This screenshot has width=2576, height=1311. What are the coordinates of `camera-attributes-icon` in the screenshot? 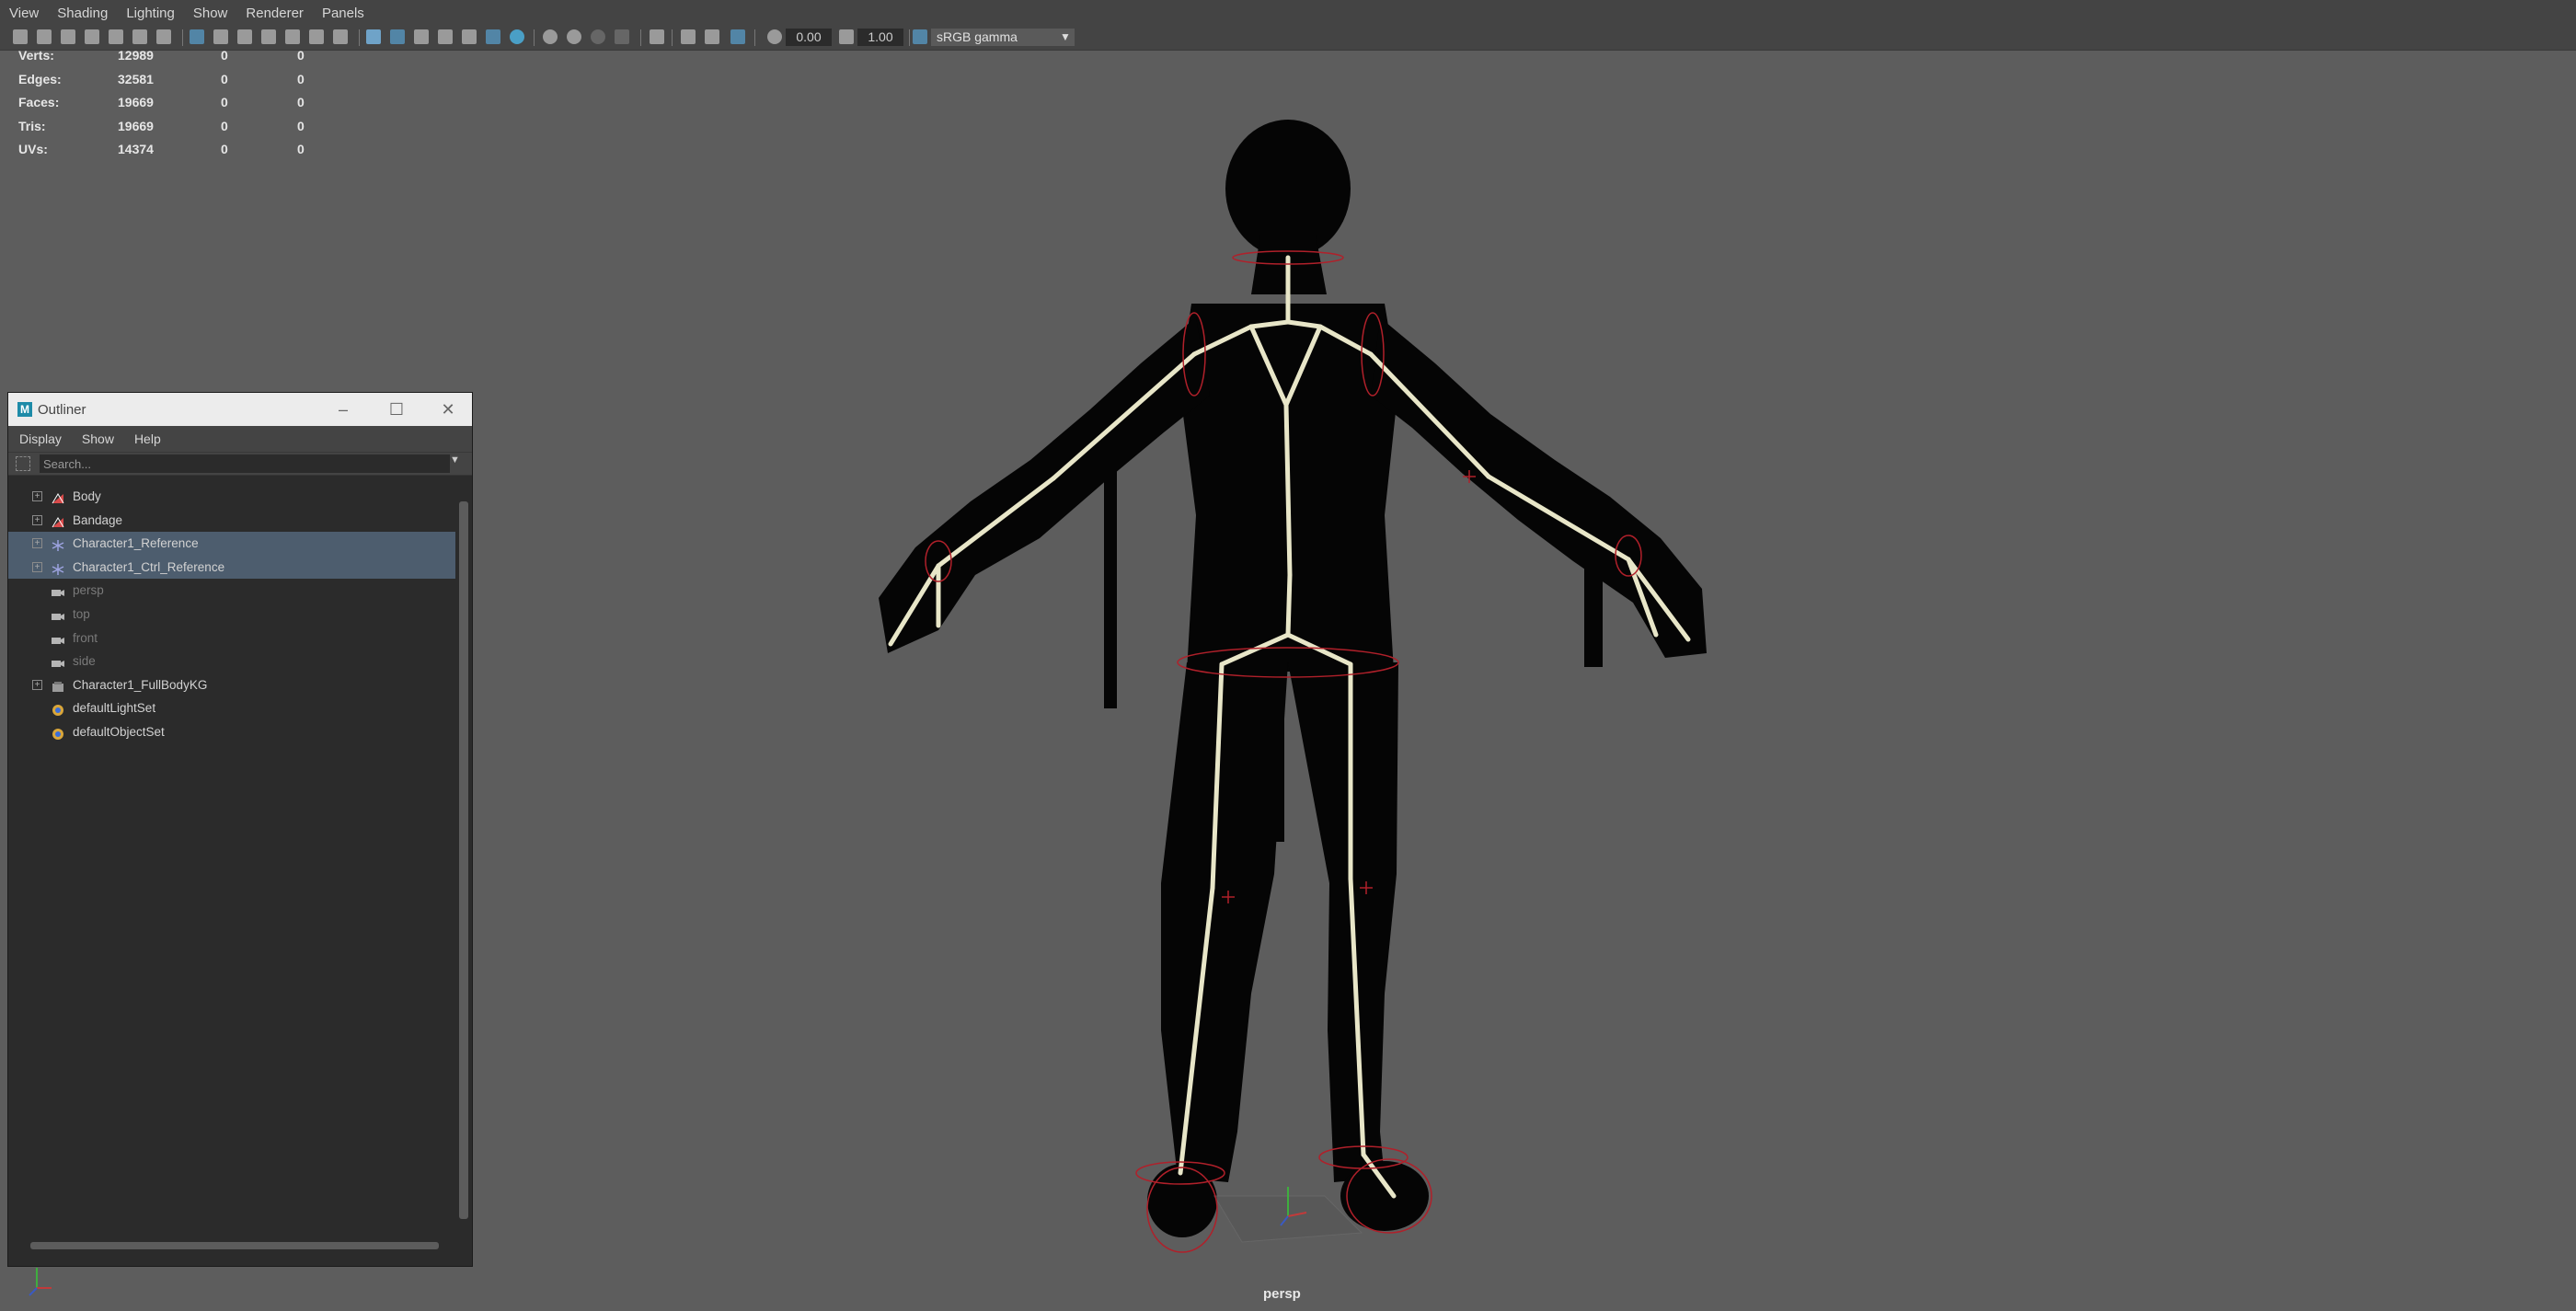 It's located at (44, 36).